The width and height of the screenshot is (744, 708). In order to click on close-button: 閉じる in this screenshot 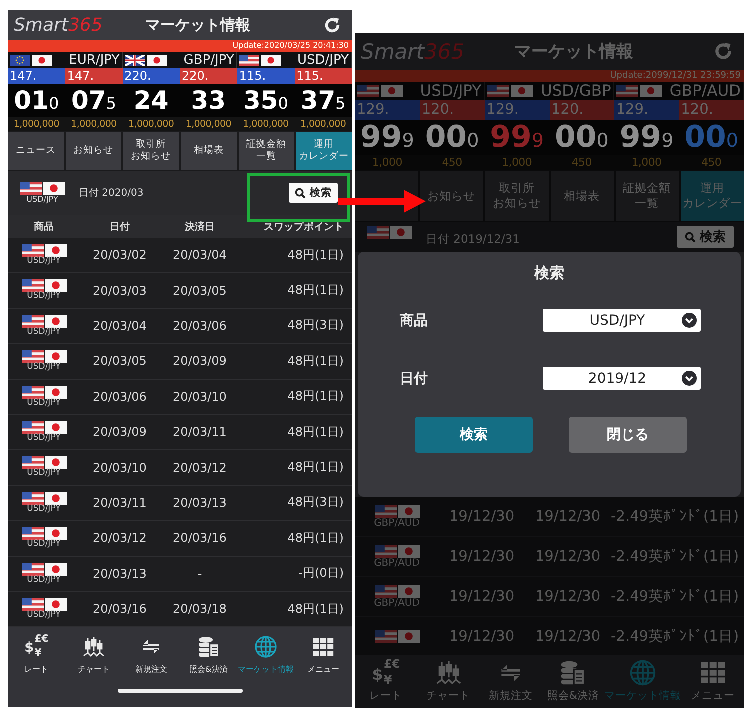, I will do `click(628, 435)`.